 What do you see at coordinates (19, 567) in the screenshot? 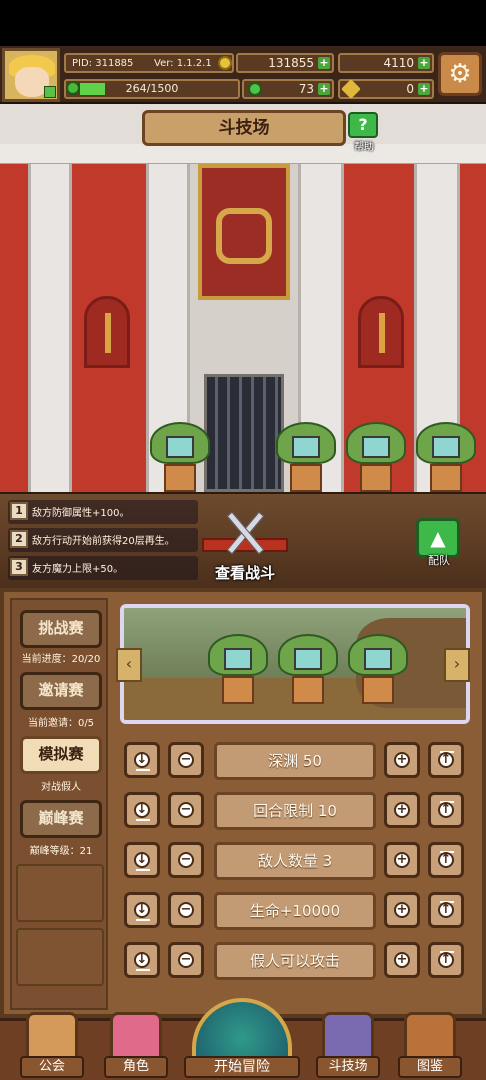
I see `modifier-number: 3` at bounding box center [19, 567].